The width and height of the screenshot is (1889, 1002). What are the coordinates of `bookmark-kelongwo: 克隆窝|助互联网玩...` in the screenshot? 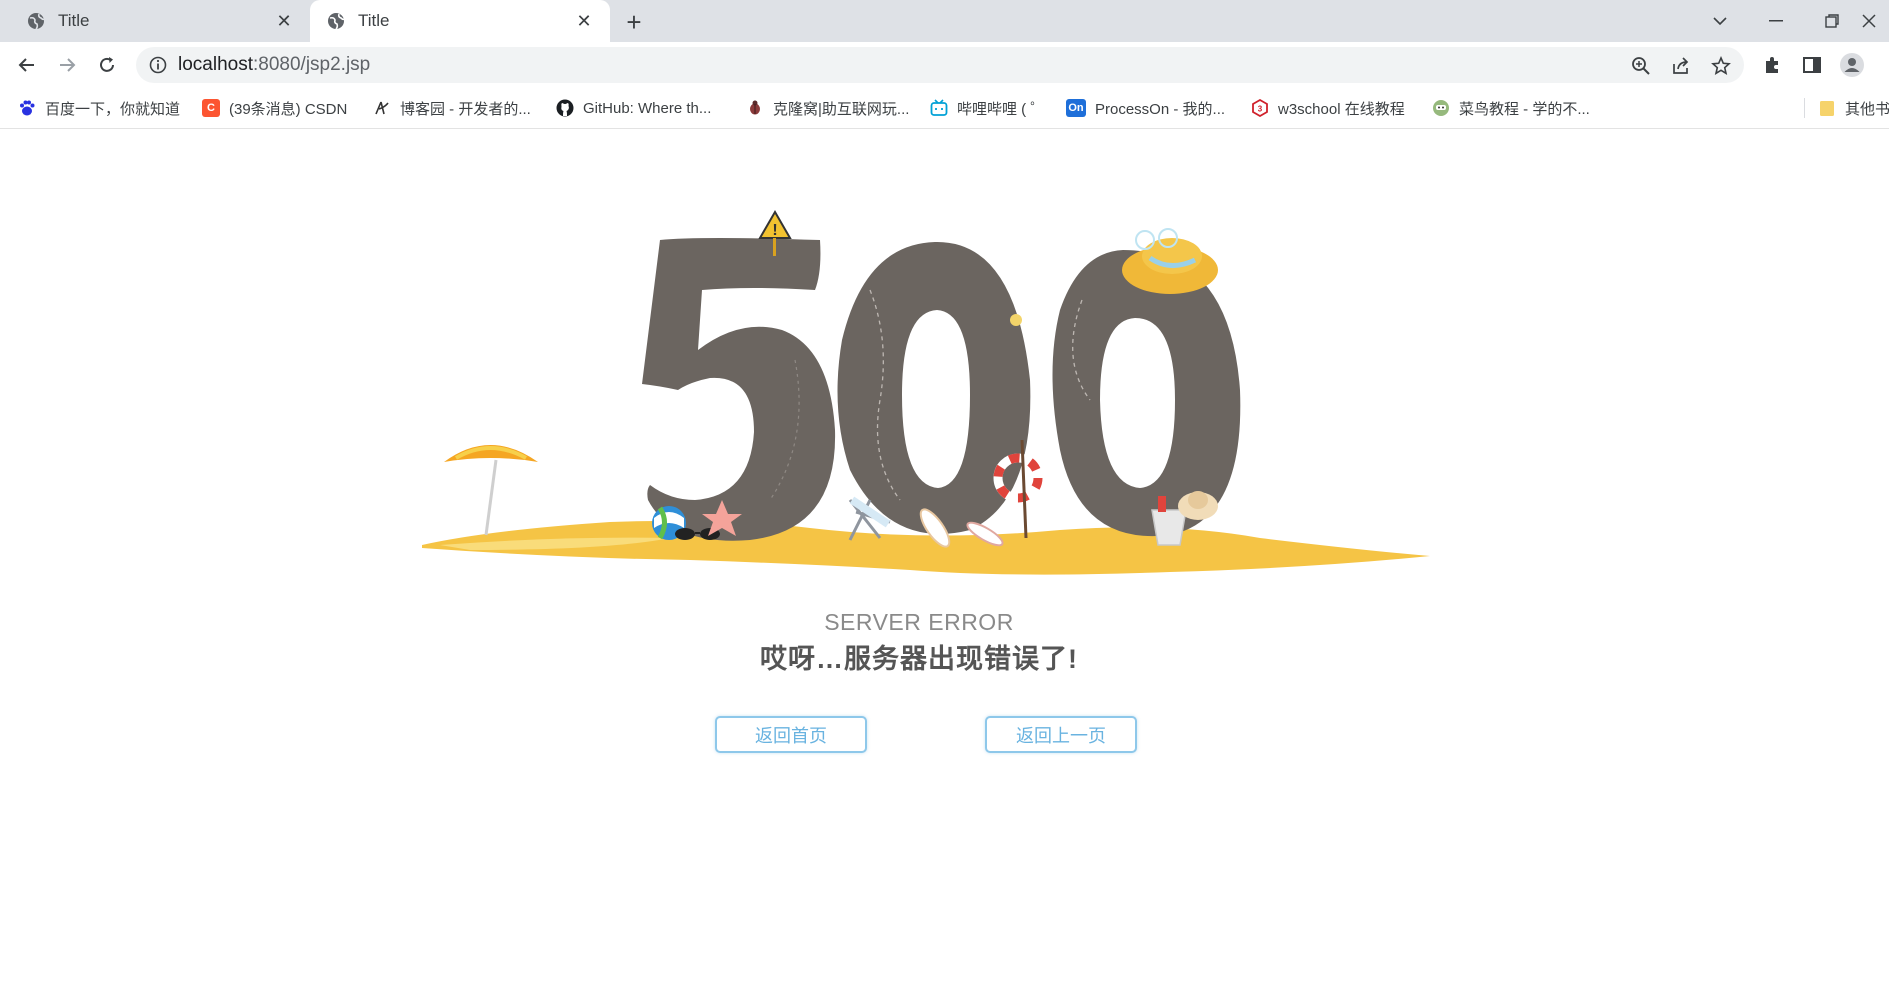 It's located at (827, 108).